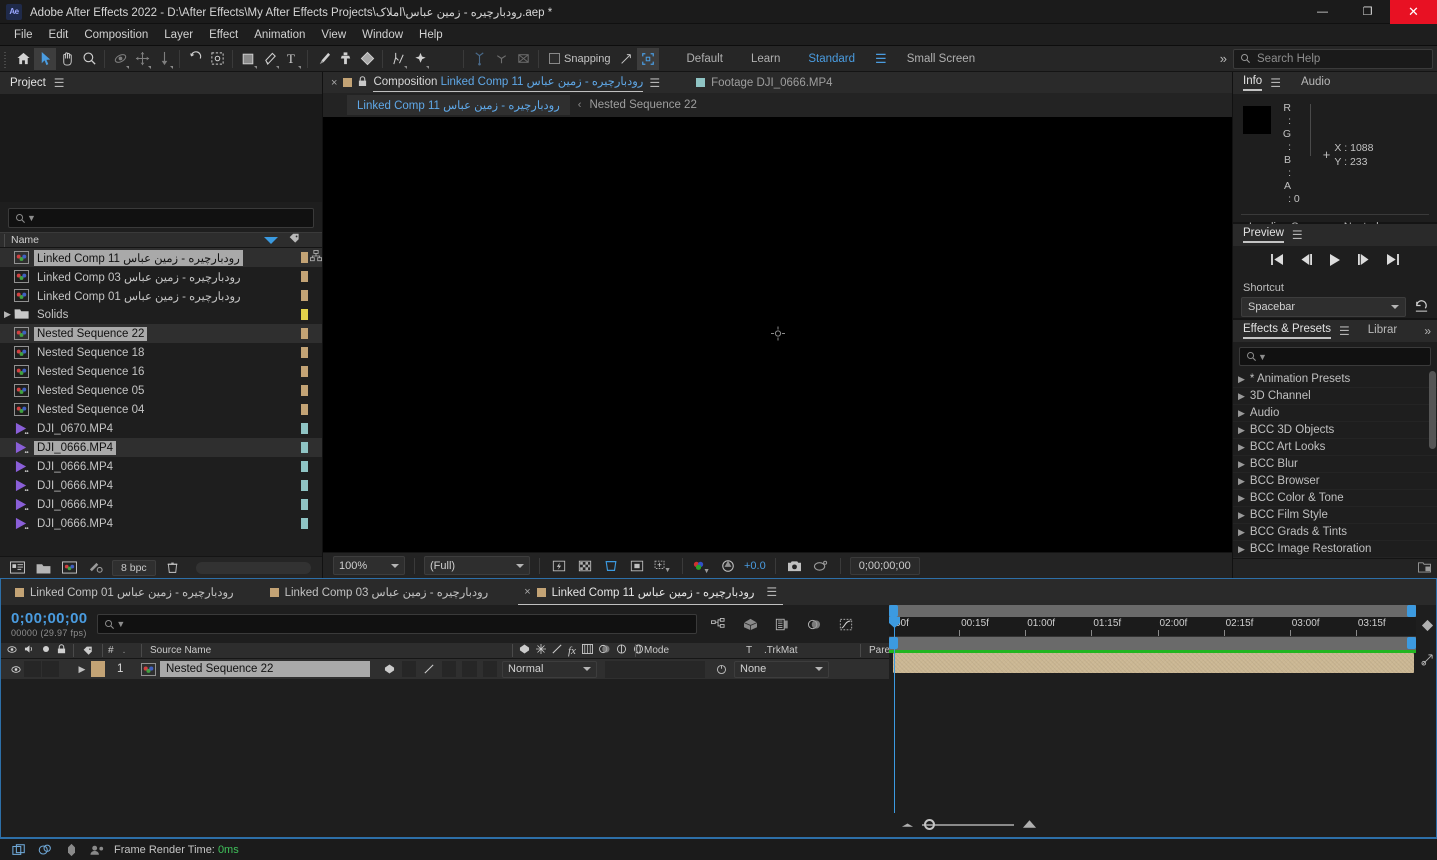 The width and height of the screenshot is (1437, 860). I want to click on video-visibility-icon, so click(12, 651).